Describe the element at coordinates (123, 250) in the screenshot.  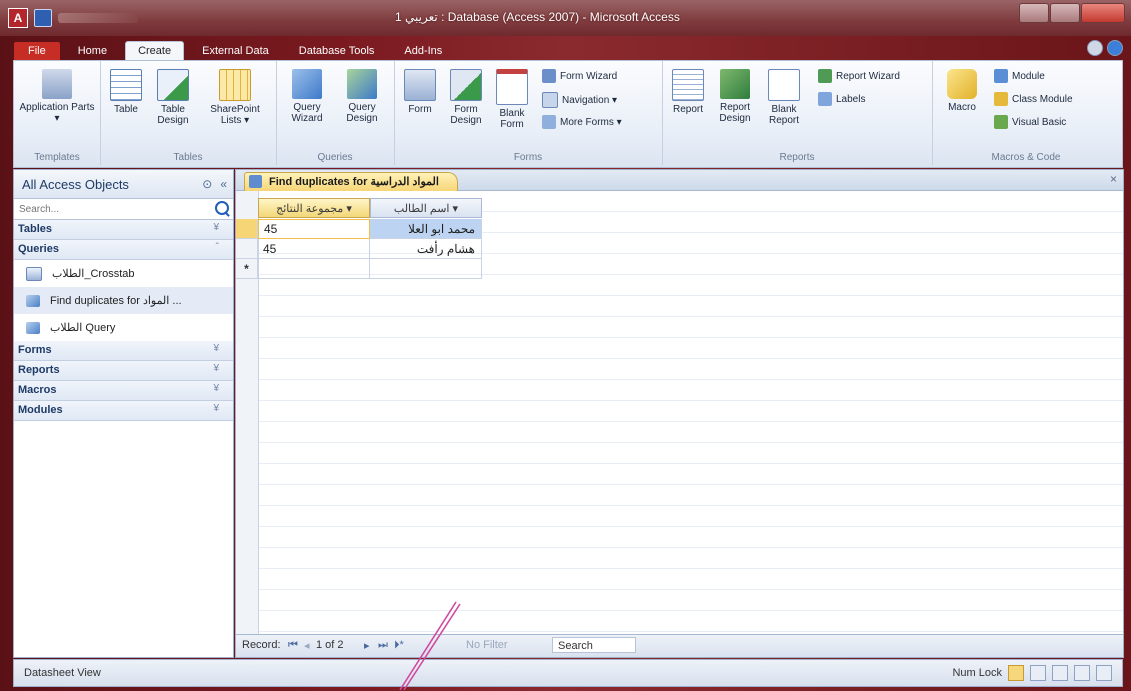
I see `nav-group-queries: Queries ˆ` at that location.